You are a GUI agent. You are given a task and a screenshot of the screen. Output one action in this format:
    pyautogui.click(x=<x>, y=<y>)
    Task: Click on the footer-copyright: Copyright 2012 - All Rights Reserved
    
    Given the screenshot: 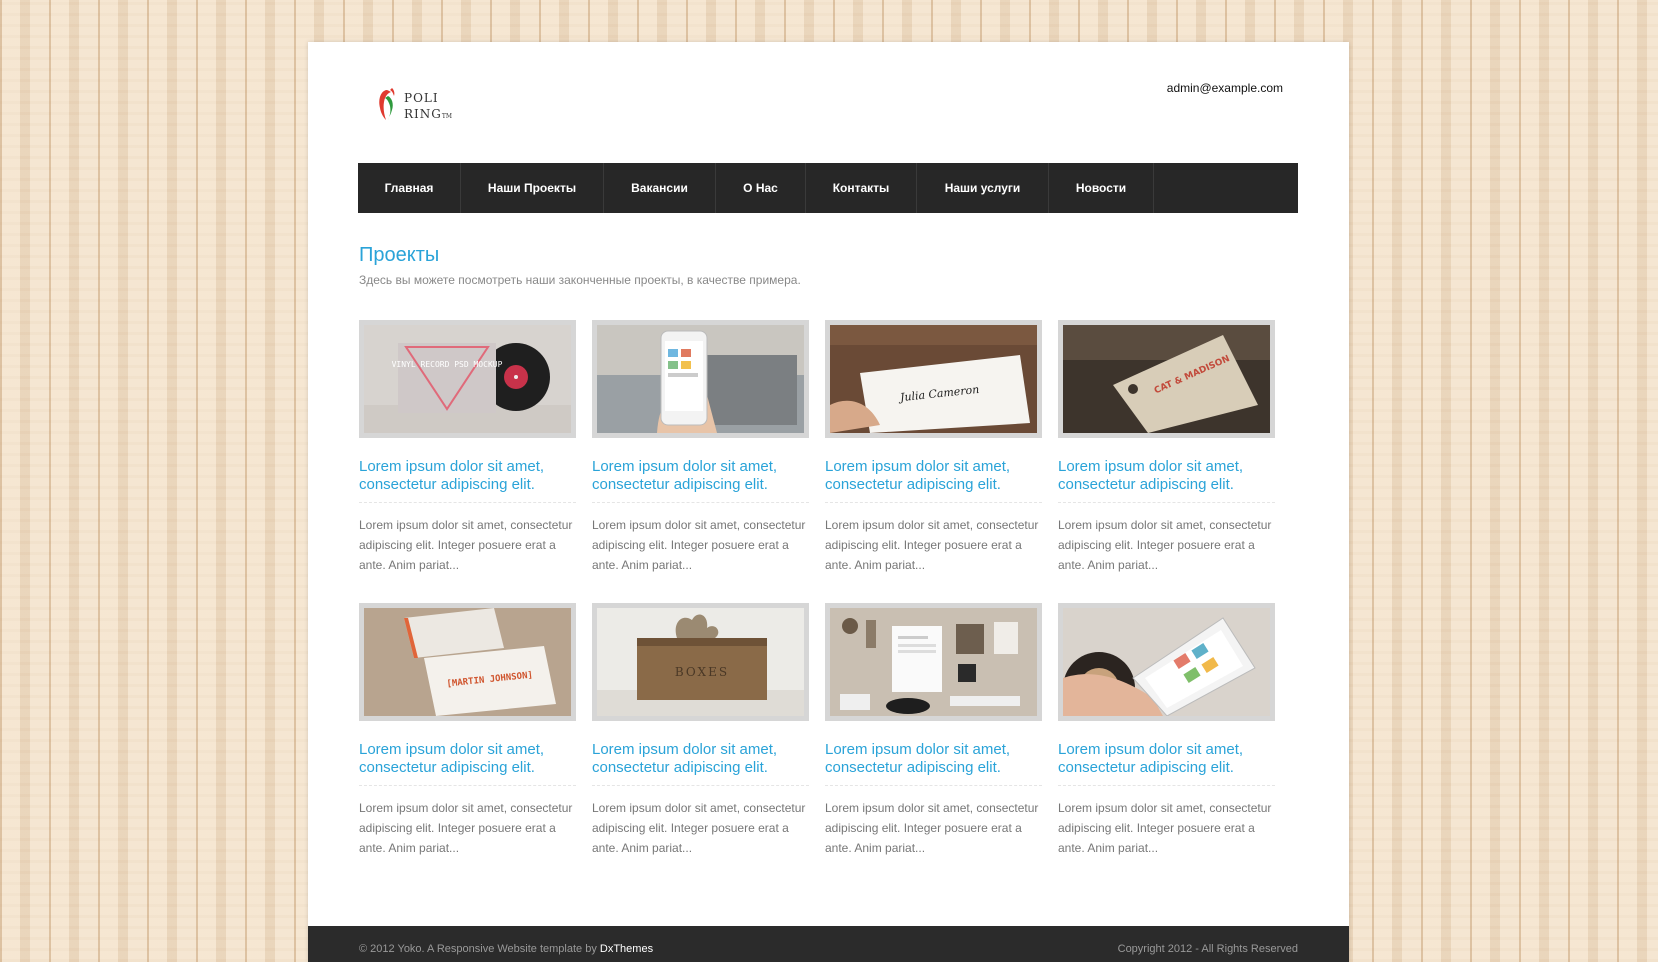 What is the action you would take?
    pyautogui.click(x=1207, y=949)
    